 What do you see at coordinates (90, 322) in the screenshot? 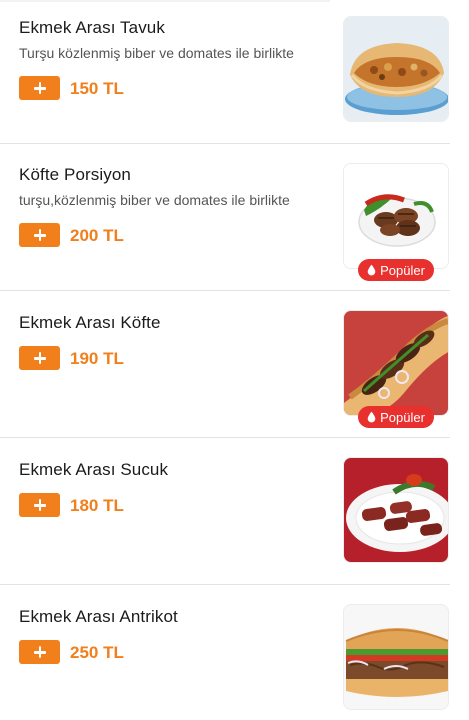
I see `item-title: Ekmek Arası Köfte` at bounding box center [90, 322].